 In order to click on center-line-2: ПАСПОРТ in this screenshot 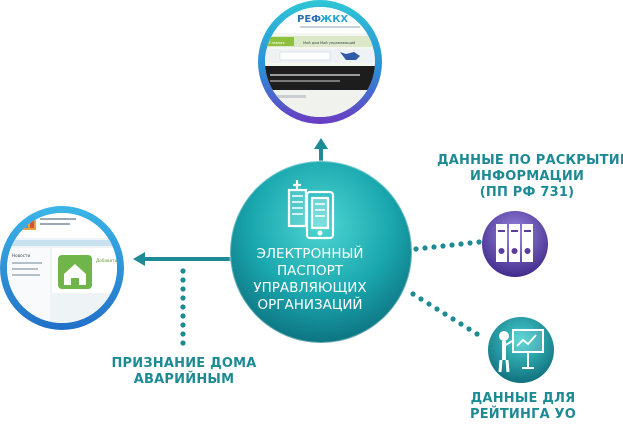, I will do `click(310, 271)`.